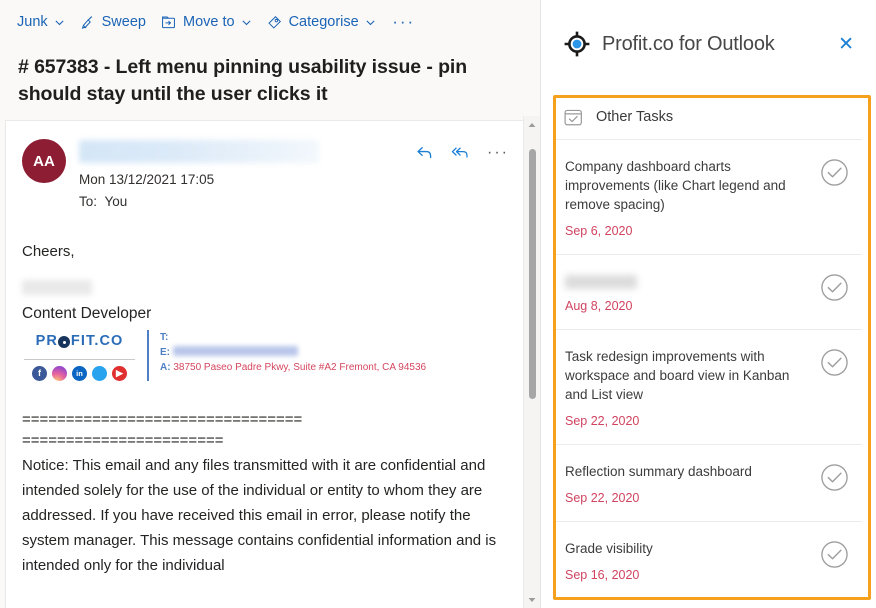 The width and height of the screenshot is (876, 608). What do you see at coordinates (116, 201) in the screenshot?
I see `to-value: You` at bounding box center [116, 201].